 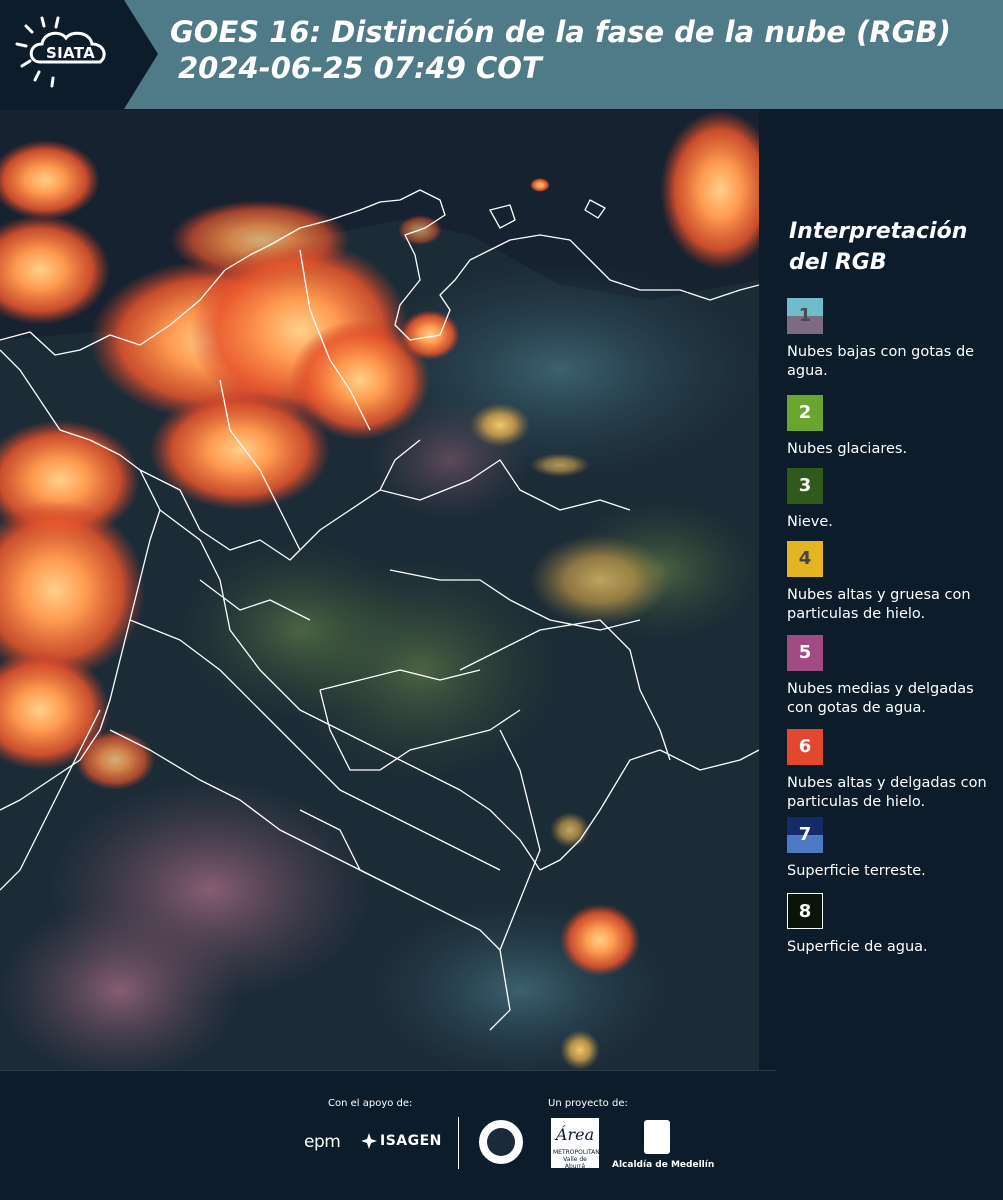 I want to click on legend-label: Nubes bajas con gotas de agua., so click(x=881, y=361).